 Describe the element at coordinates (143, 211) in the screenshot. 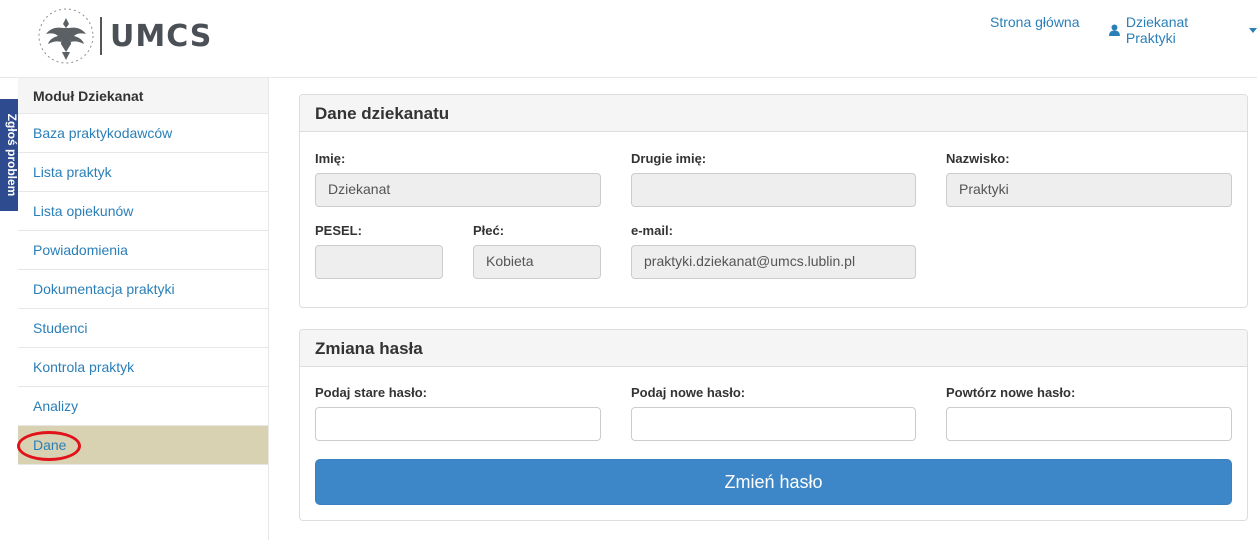

I see `sidebar-item-lista-opiekunow: Lista opiekunów` at that location.